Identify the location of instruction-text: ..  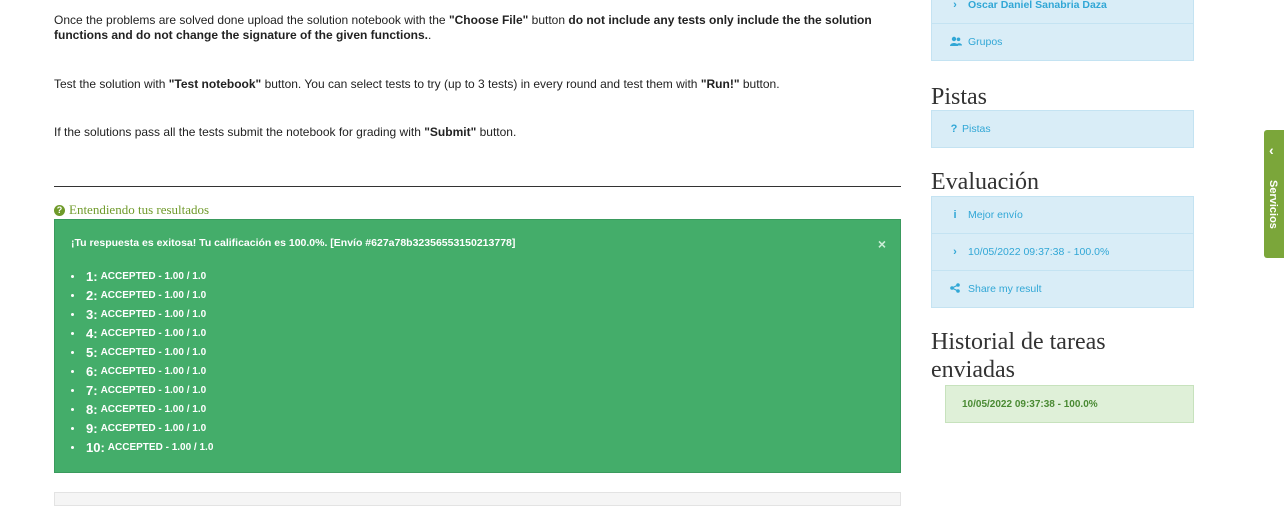
(430, 35).